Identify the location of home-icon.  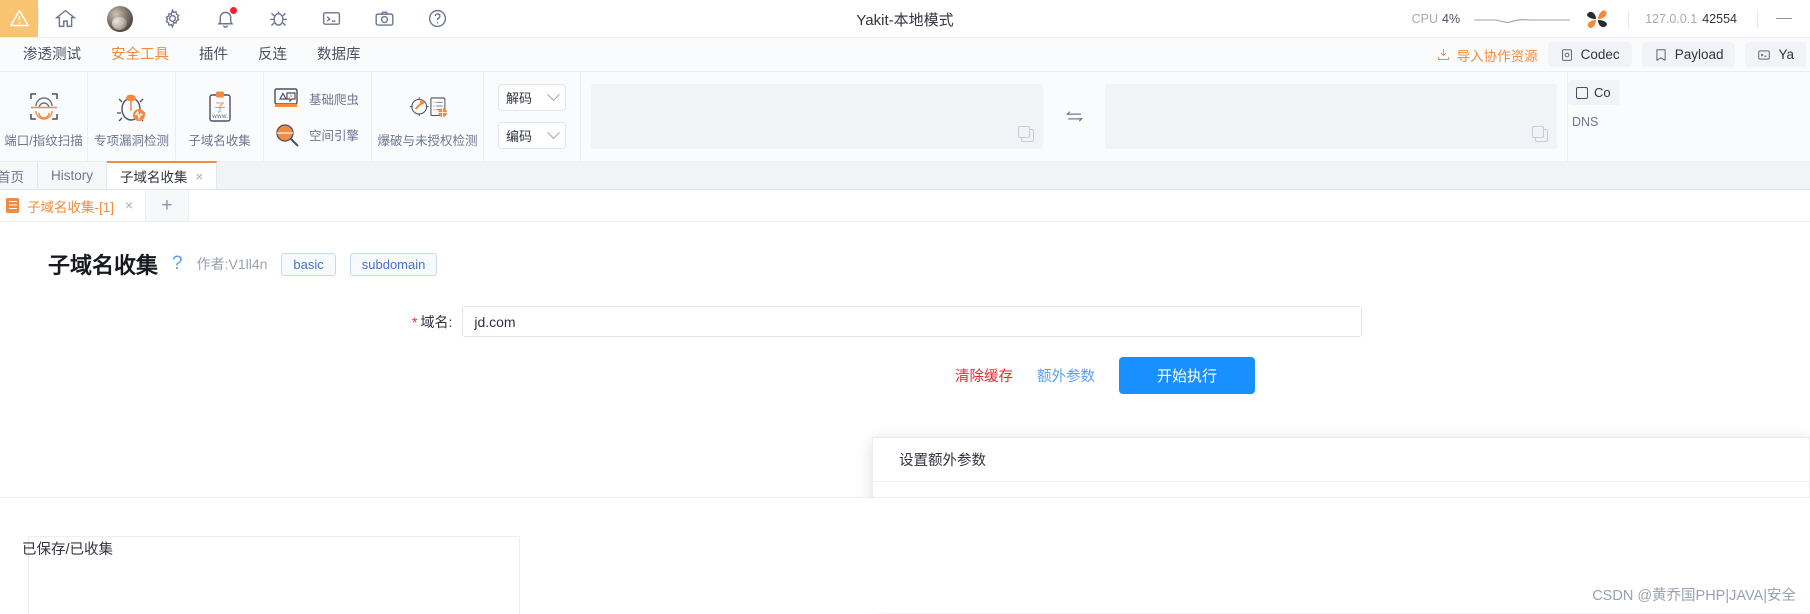
(65, 19).